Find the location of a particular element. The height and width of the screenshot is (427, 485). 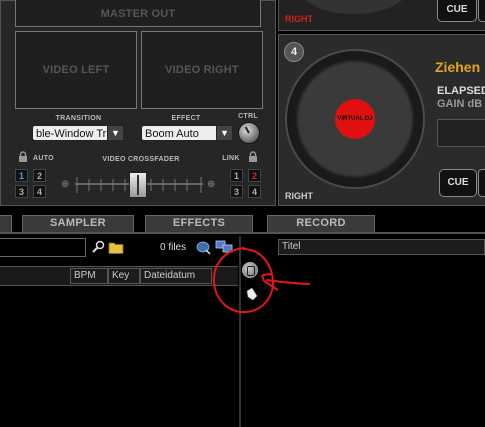

column-key: Key is located at coordinates (124, 276).